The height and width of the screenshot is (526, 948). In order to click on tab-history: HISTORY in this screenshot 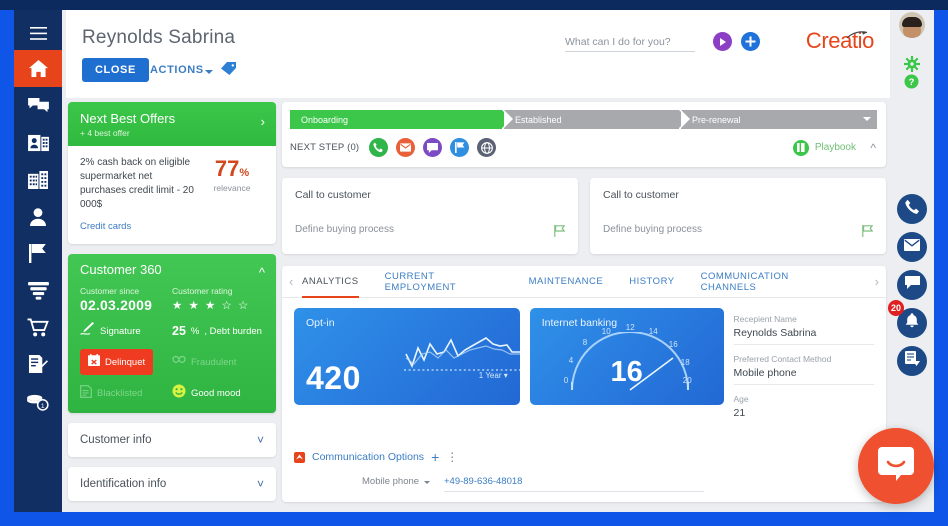, I will do `click(651, 282)`.